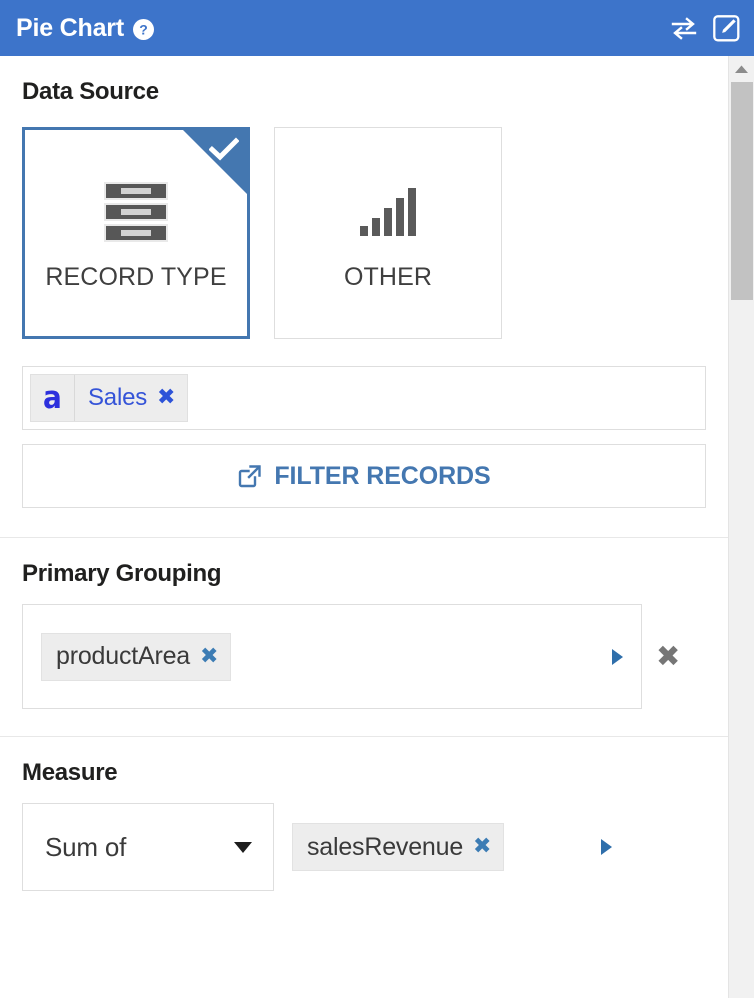 The height and width of the screenshot is (998, 754). I want to click on appian-logo-icon: a, so click(53, 398).